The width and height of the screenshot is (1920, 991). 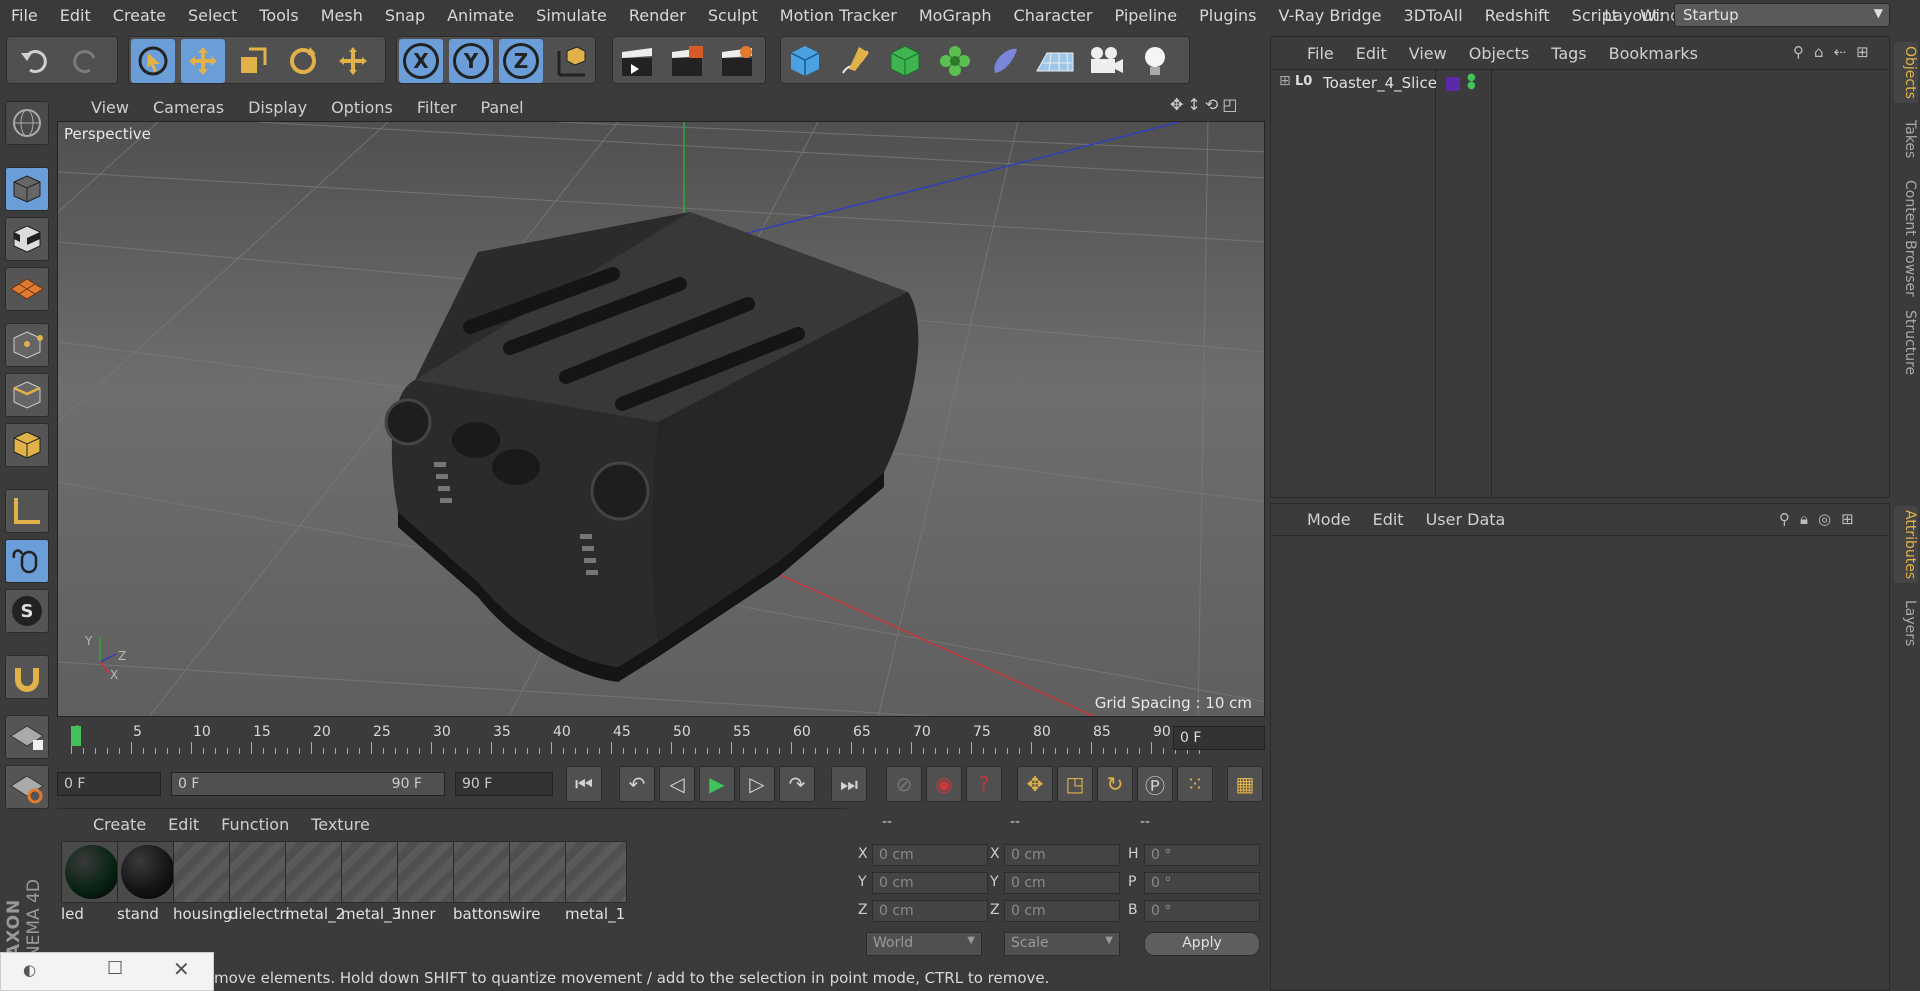 I want to click on viewport-menu-display: Display, so click(x=277, y=107).